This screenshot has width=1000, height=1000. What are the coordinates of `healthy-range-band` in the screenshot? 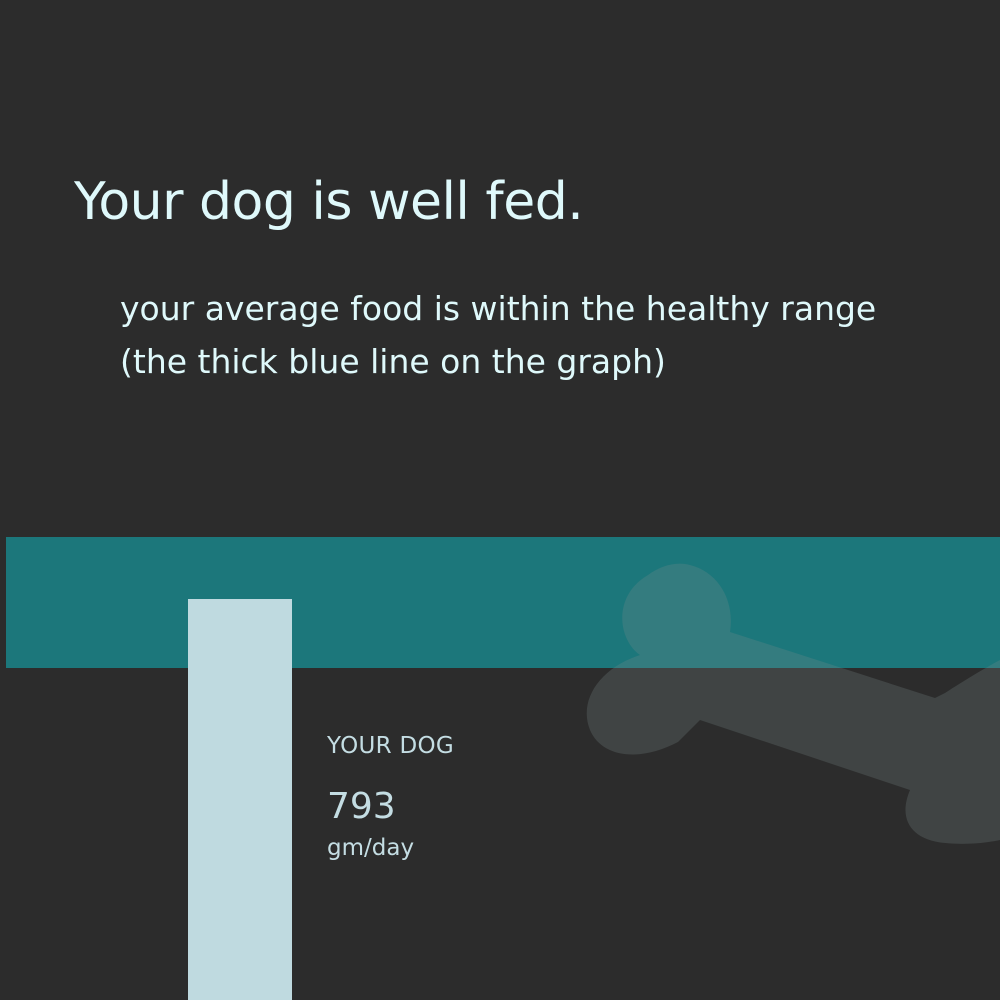 It's located at (503, 602).